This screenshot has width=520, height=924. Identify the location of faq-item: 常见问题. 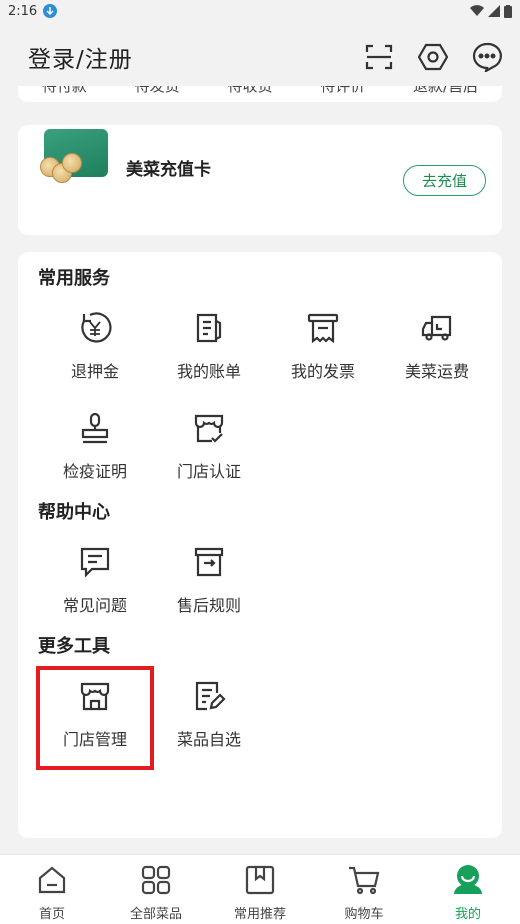
(95, 584).